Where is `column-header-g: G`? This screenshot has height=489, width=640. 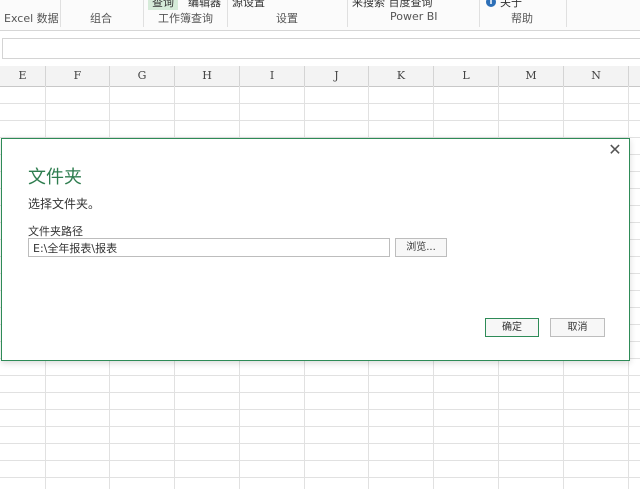
column-header-g: G is located at coordinates (142, 76).